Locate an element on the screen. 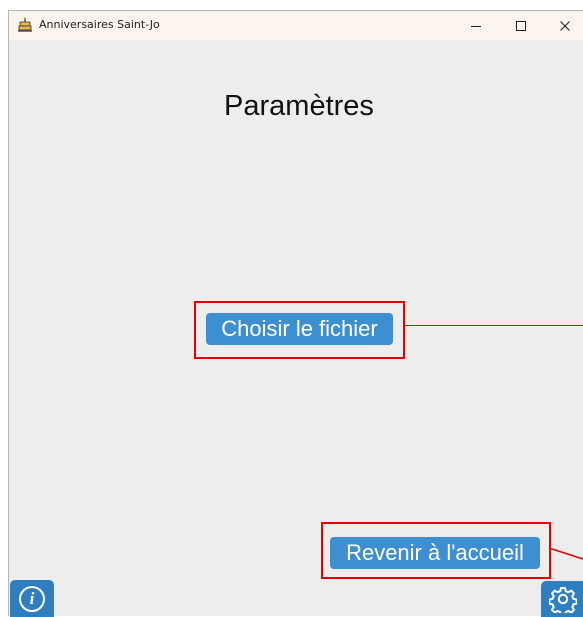 The height and width of the screenshot is (617, 583). minimize-icon is located at coordinates (476, 26).